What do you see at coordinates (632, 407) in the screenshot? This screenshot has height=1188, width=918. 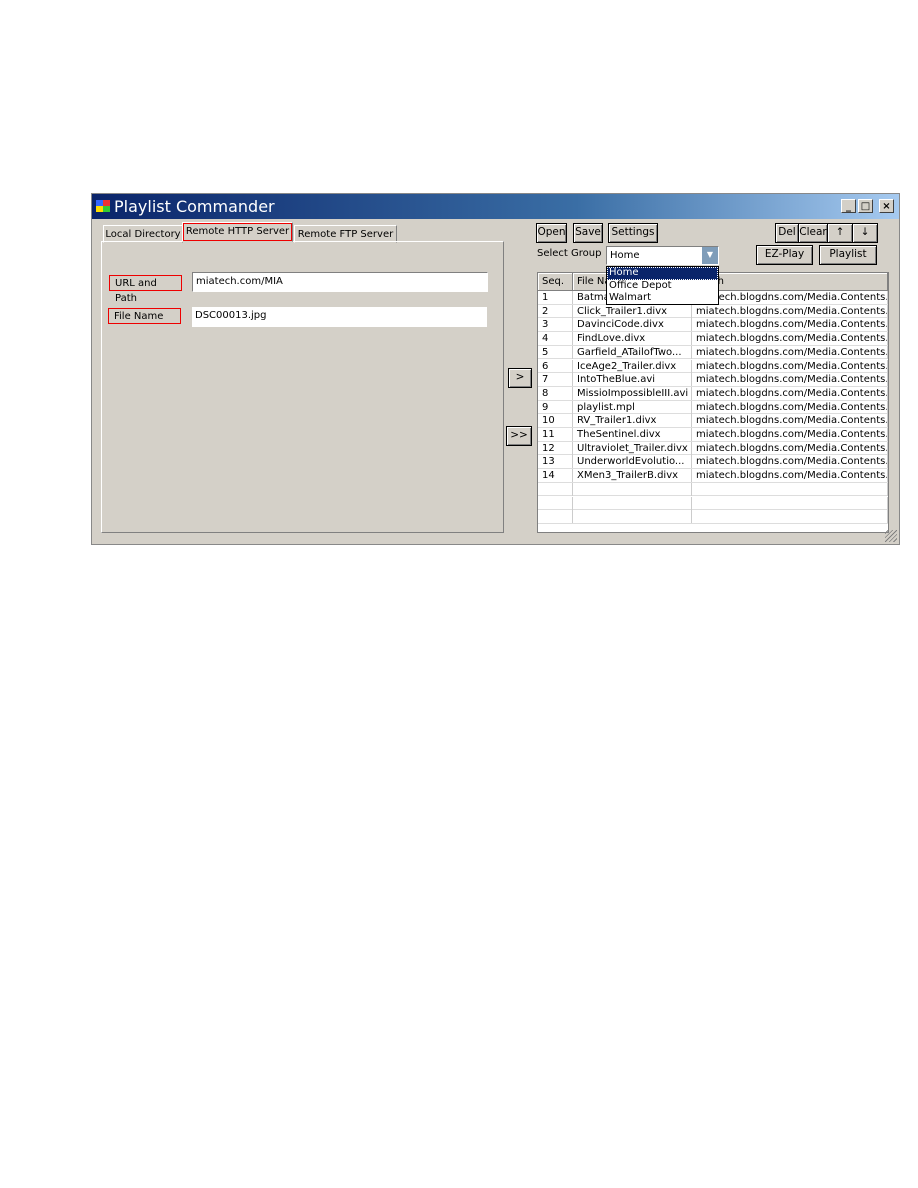 I see `file-name-cell: playlist.mpl` at bounding box center [632, 407].